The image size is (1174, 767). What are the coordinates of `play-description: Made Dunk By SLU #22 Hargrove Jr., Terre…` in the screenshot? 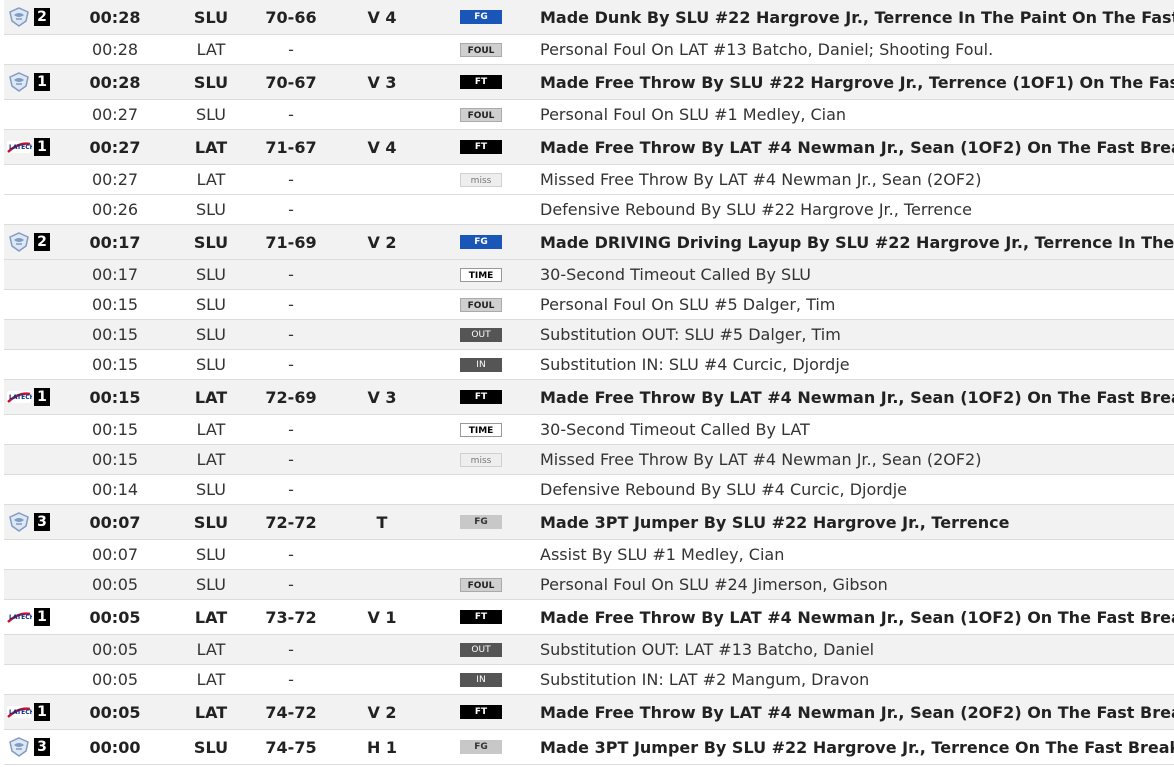 It's located at (857, 17).